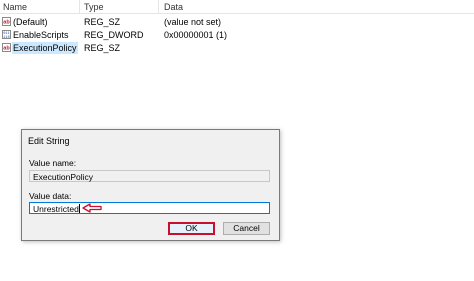 Image resolution: width=474 pixels, height=281 pixels. Describe the element at coordinates (6, 34) in the screenshot. I see `binary-value-icon: 011 110` at that location.